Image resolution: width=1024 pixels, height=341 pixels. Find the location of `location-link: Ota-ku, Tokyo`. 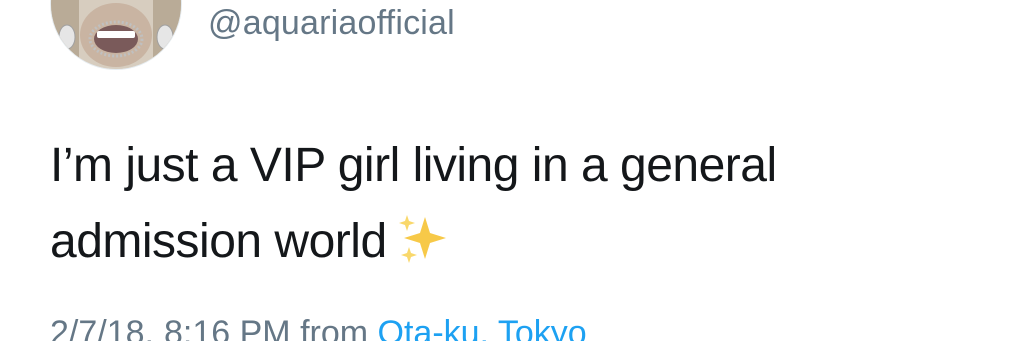

location-link: Ota-ku, Tokyo is located at coordinates (482, 327).